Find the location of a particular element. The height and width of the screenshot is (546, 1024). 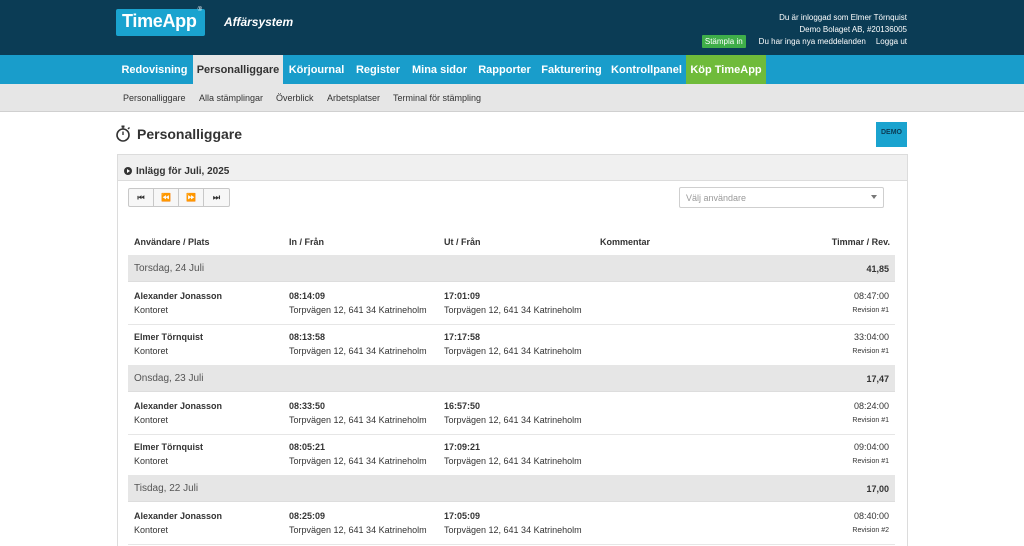

col-hours: Timmar / Rev. is located at coordinates (860, 242).